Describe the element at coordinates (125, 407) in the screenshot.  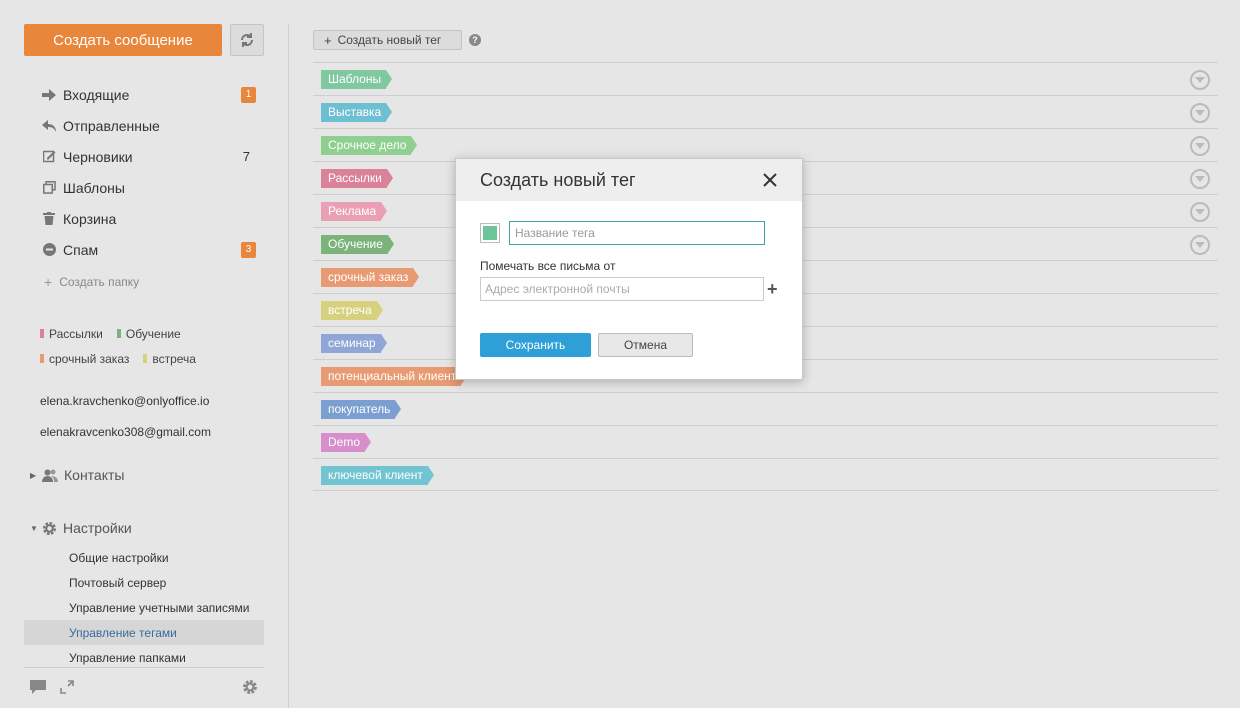
I see `account-item: elena.kravchenko@onlyoffice.io` at that location.